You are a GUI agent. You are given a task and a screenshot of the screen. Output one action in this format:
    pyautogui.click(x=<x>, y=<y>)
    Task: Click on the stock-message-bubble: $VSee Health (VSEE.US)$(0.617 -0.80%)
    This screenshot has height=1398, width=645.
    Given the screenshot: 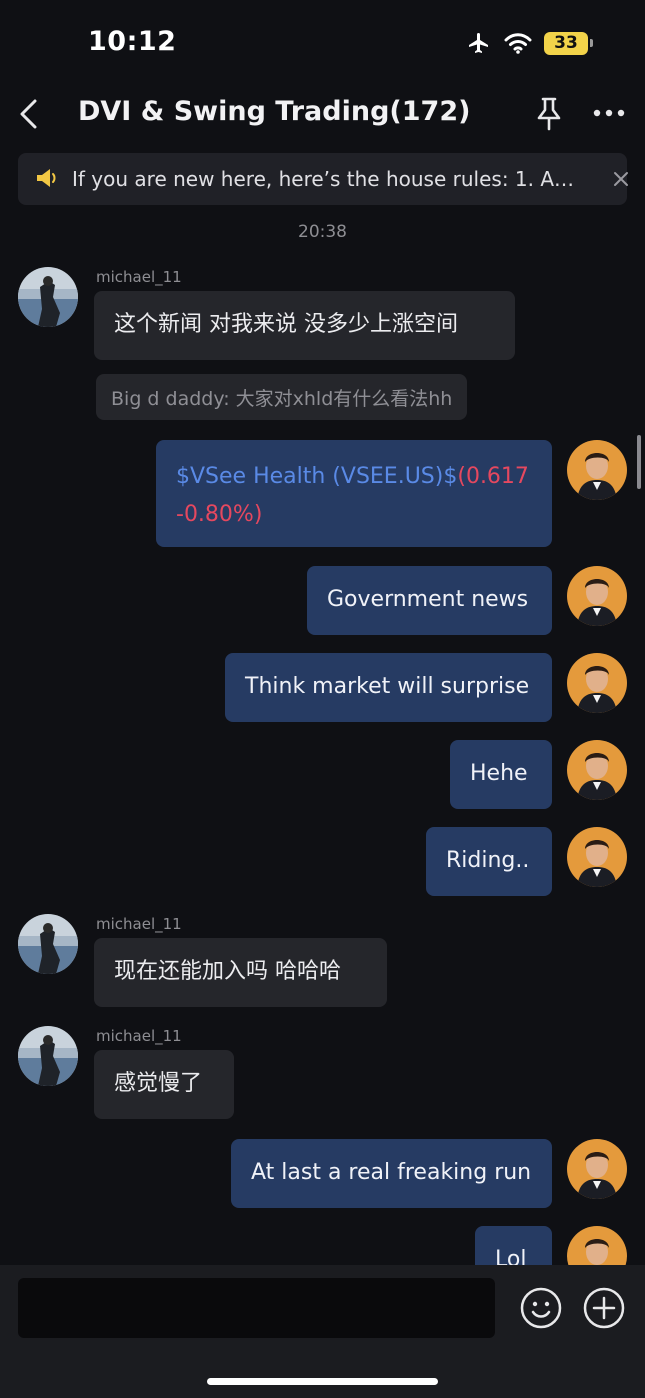 What is the action you would take?
    pyautogui.click(x=354, y=493)
    